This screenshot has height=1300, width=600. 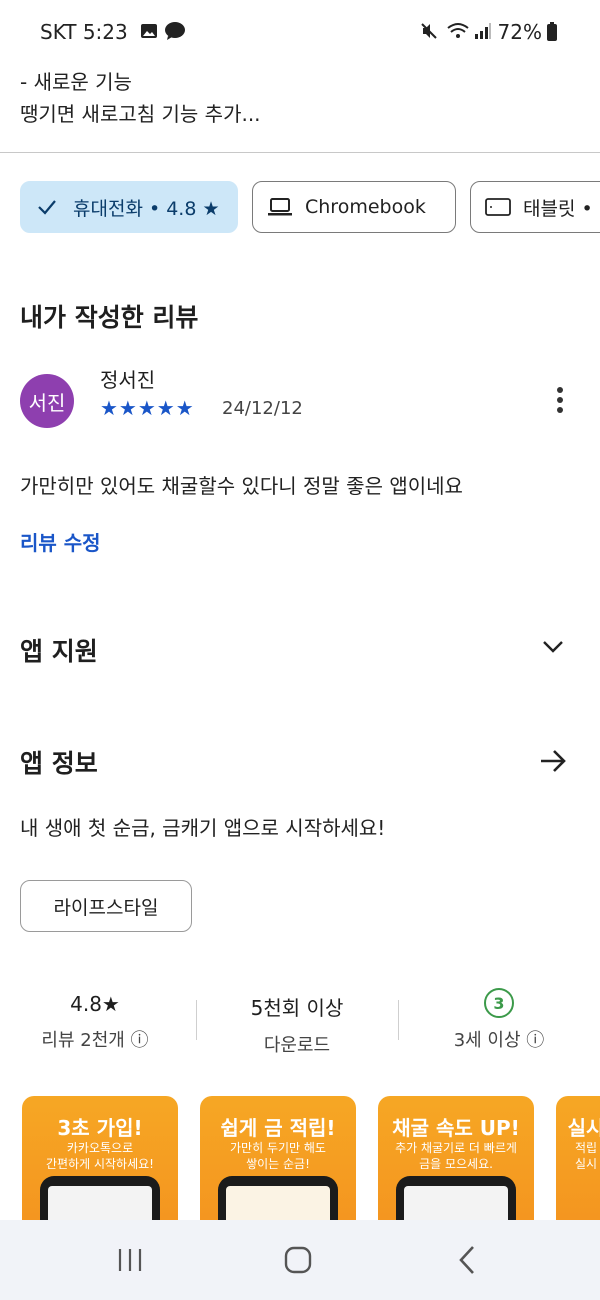 What do you see at coordinates (100, 1148) in the screenshot?
I see `subtitle-line: 카카오톡으로` at bounding box center [100, 1148].